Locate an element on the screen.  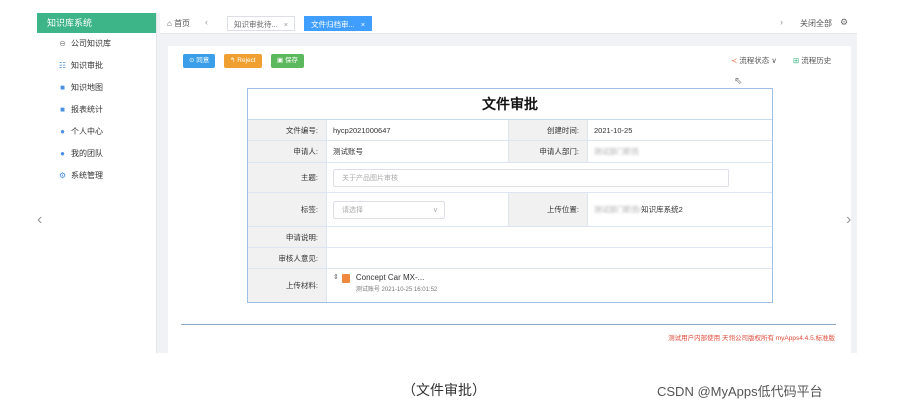
sidebar-item-label: 知识审批 is located at coordinates (87, 65).